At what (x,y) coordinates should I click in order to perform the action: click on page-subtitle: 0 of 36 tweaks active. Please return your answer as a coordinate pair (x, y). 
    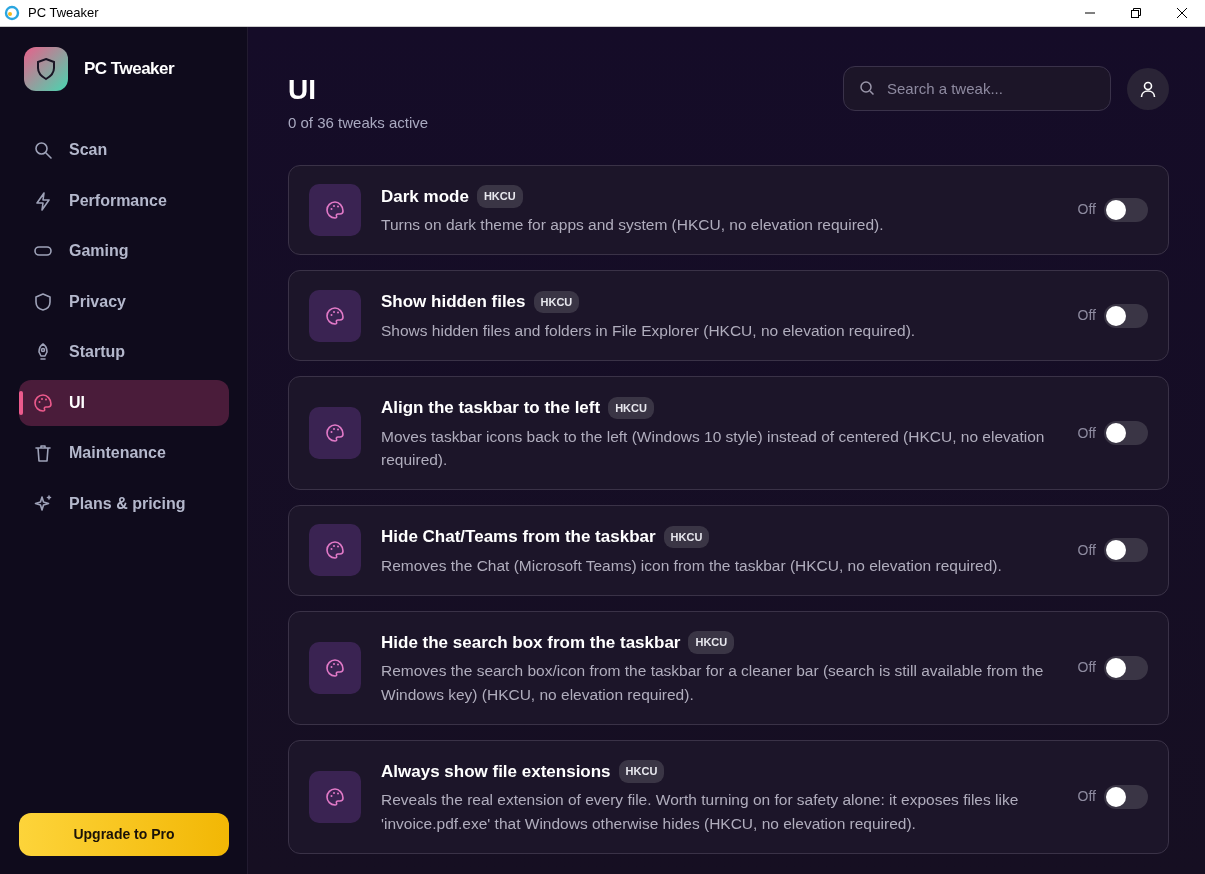
    Looking at the image, I should click on (358, 123).